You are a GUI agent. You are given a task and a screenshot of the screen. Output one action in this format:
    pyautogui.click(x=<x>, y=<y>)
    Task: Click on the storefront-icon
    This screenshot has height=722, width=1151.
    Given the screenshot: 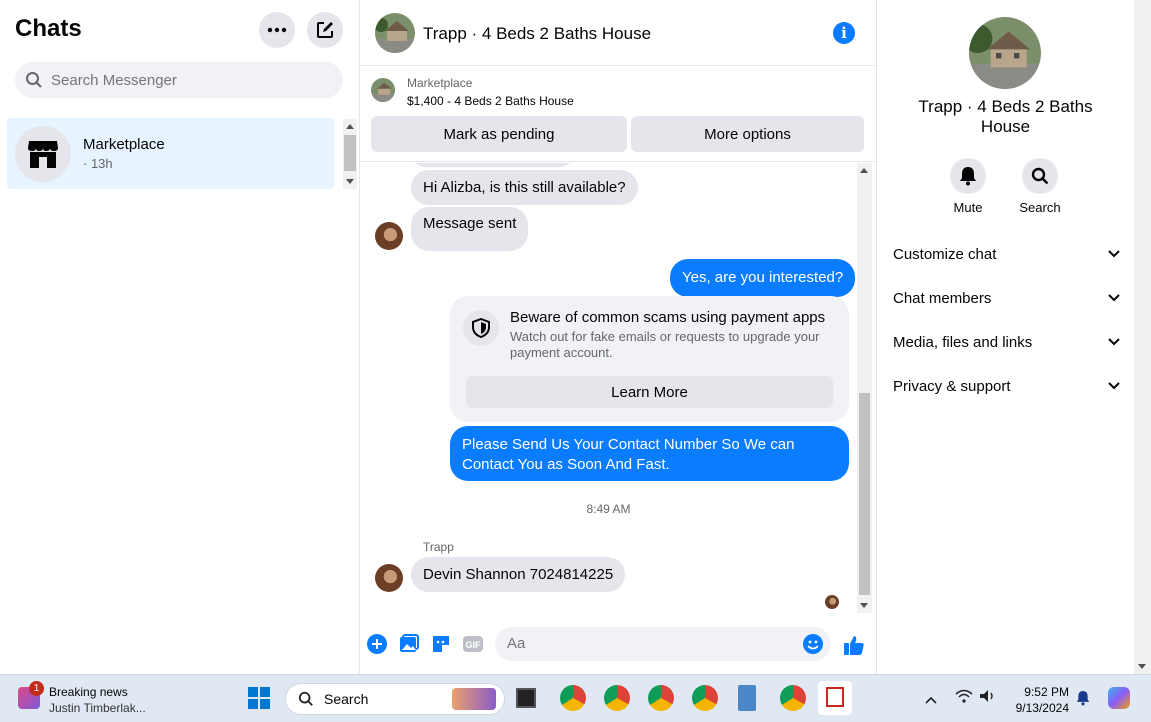 What is the action you would take?
    pyautogui.click(x=43, y=154)
    